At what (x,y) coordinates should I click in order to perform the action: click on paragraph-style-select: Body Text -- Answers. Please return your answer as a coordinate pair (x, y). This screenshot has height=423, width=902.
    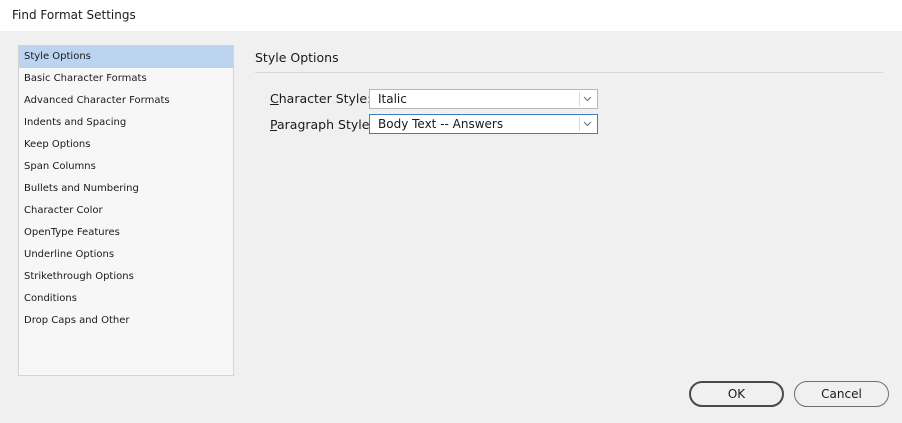
    Looking at the image, I should click on (483, 124).